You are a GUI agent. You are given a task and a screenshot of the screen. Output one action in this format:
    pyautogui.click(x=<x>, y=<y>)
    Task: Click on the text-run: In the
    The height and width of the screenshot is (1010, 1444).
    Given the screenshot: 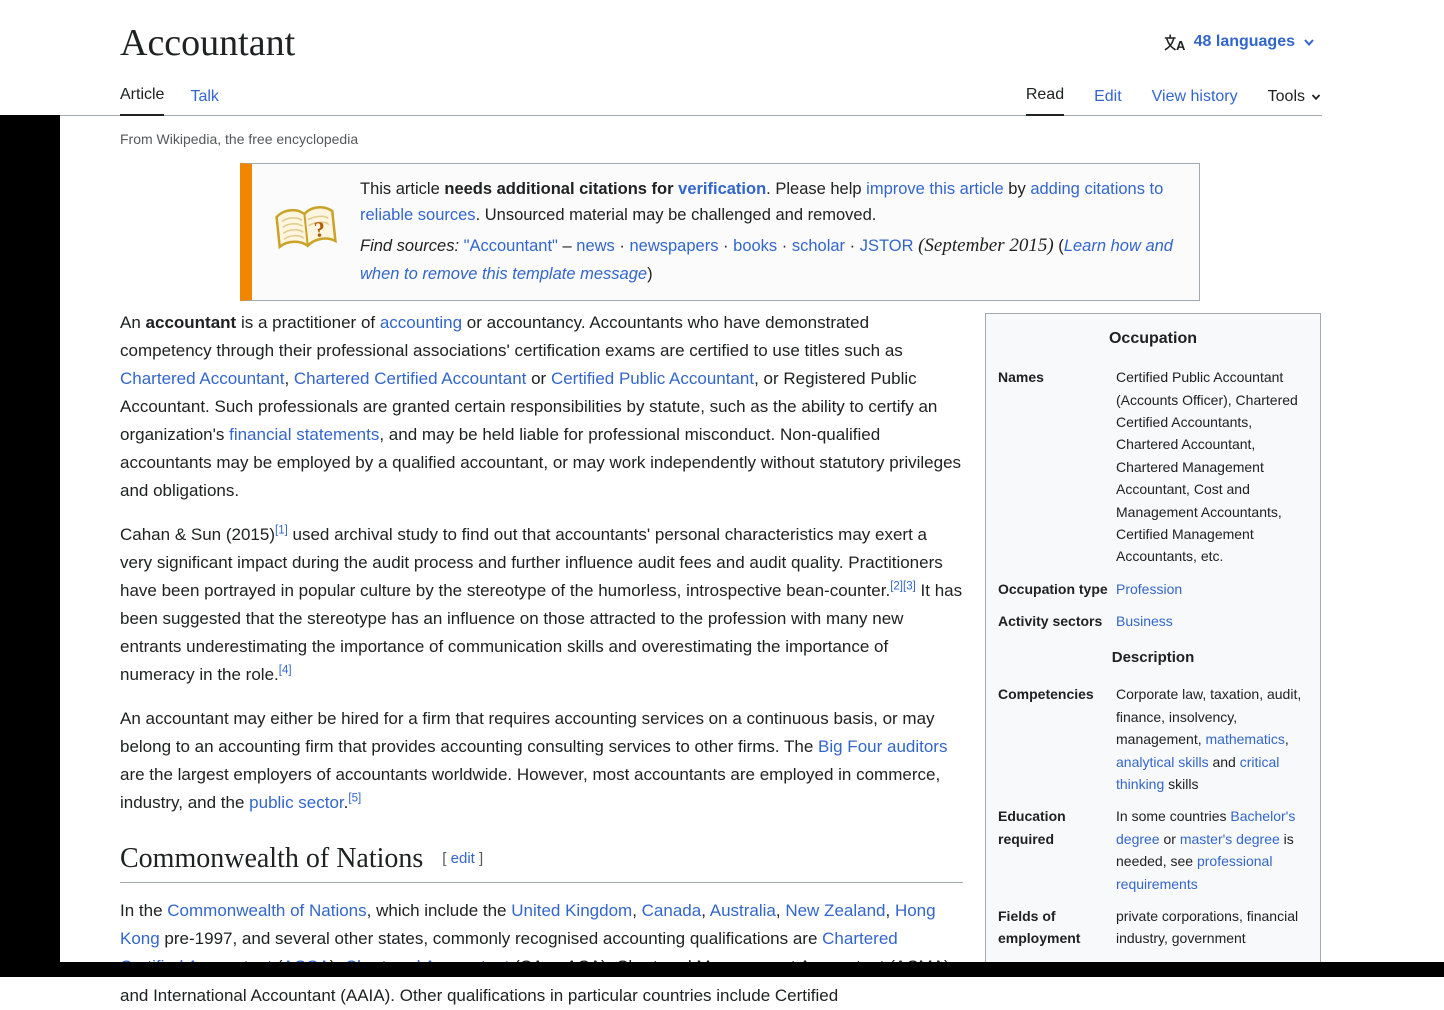 What is the action you would take?
    pyautogui.click(x=144, y=911)
    